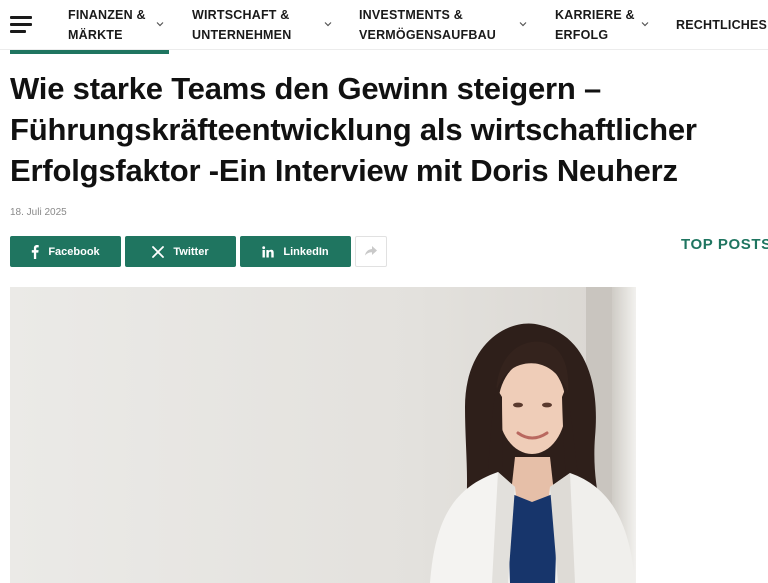 The image size is (768, 583). What do you see at coordinates (595, 25) in the screenshot?
I see `nav-item-karriere-erfolg: KARRIERE & ERFOLG` at bounding box center [595, 25].